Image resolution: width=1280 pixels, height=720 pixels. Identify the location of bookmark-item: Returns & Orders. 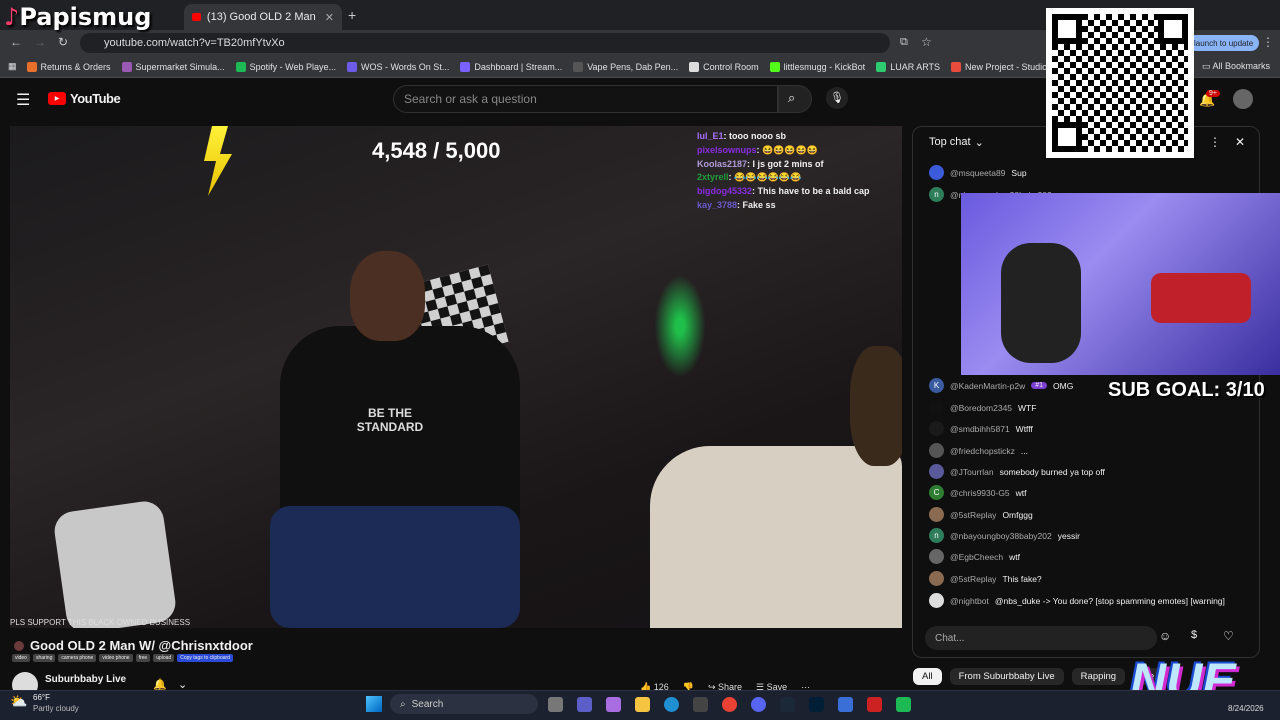
(68, 66).